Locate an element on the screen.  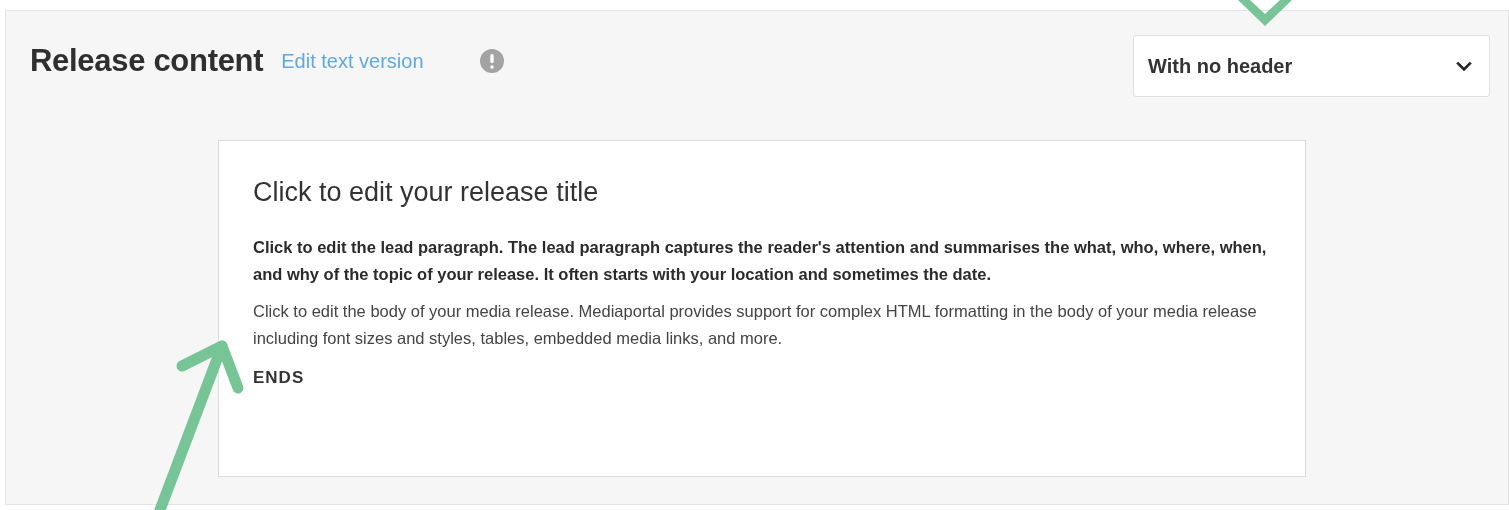
chevron-down-icon is located at coordinates (1464, 66).